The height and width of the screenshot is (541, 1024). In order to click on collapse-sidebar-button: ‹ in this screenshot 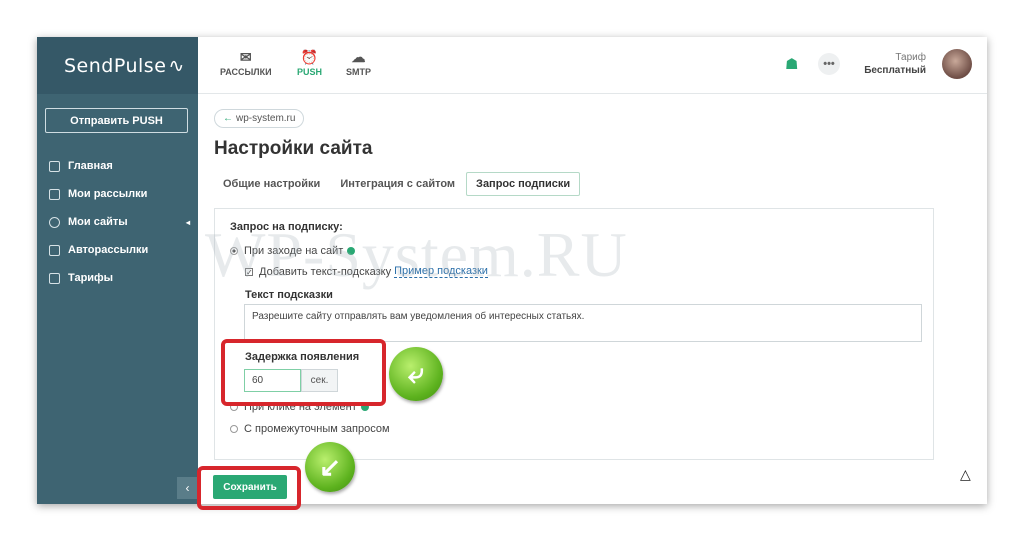, I will do `click(187, 488)`.